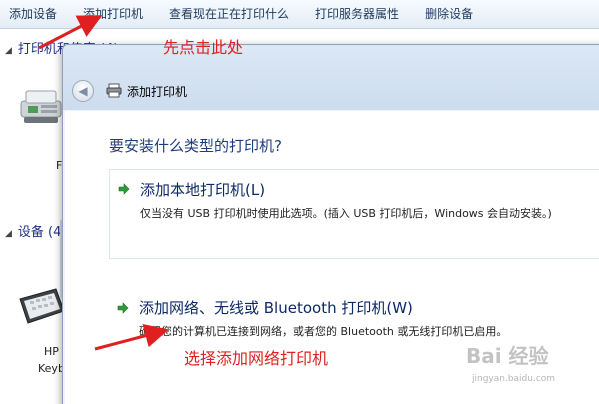  Describe the element at coordinates (203, 190) in the screenshot. I see `add-local-printer-title: 添加本地打印机(L)` at that location.